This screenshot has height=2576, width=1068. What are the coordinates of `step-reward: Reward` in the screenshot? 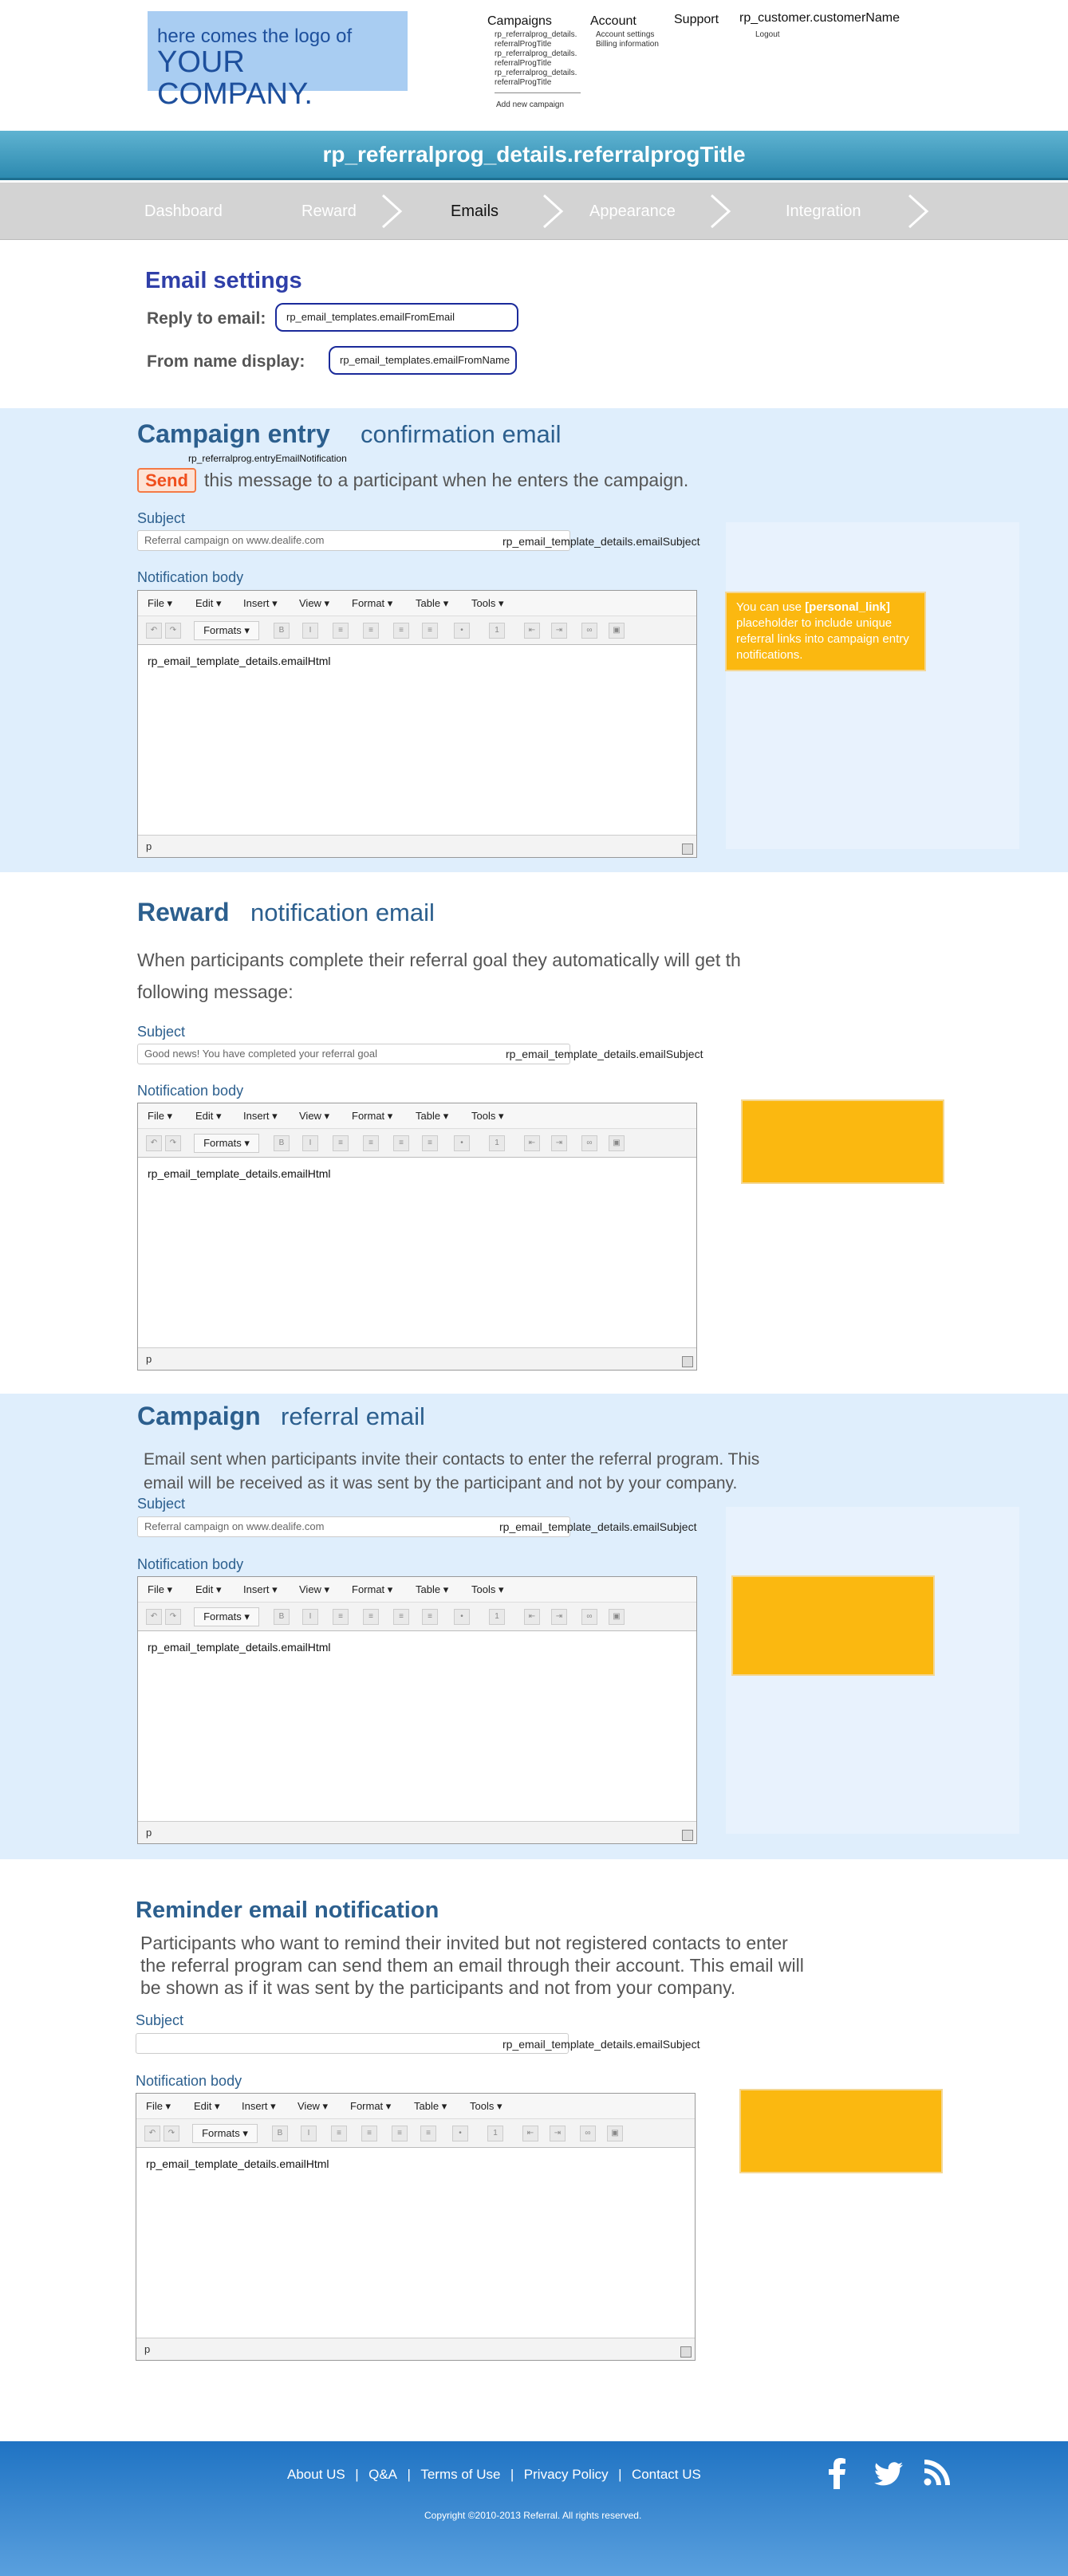 It's located at (329, 212).